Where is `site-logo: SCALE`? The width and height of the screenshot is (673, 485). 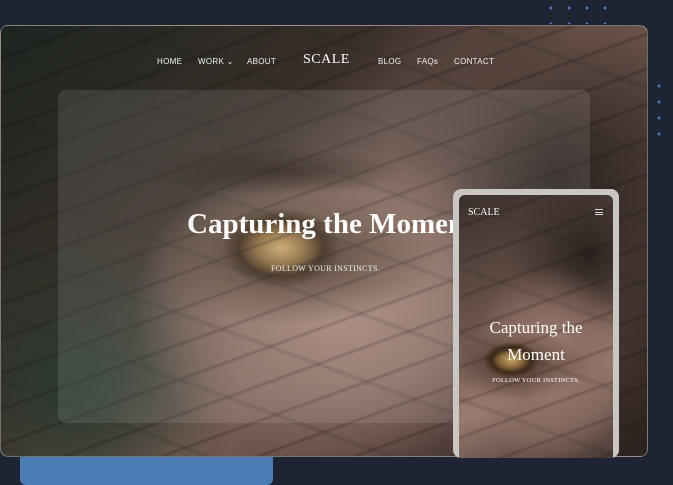 site-logo: SCALE is located at coordinates (326, 60).